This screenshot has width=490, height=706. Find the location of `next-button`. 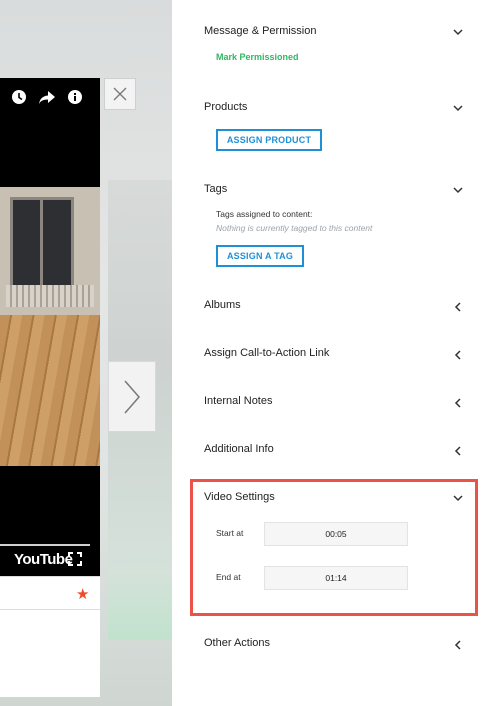

next-button is located at coordinates (132, 396).